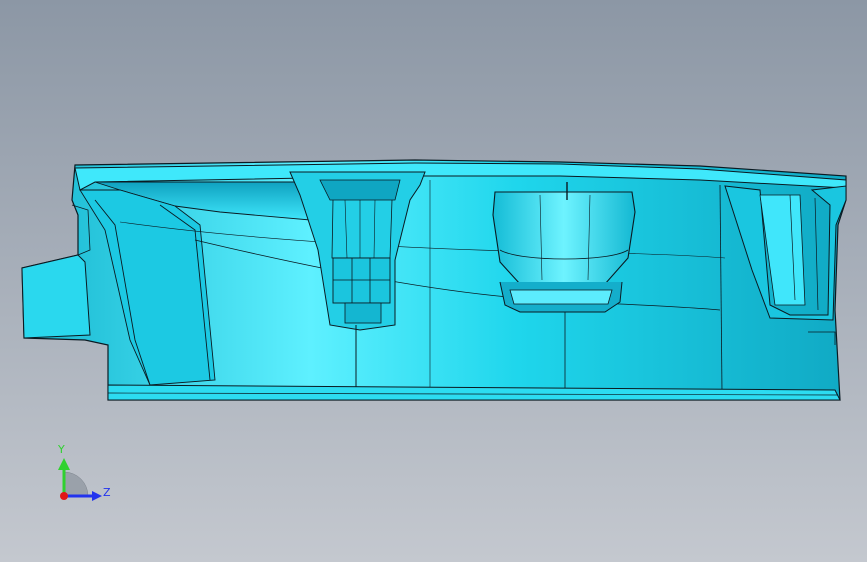 Image resolution: width=867 pixels, height=562 pixels. Describe the element at coordinates (61, 449) in the screenshot. I see `y-axis-label: Y` at that location.